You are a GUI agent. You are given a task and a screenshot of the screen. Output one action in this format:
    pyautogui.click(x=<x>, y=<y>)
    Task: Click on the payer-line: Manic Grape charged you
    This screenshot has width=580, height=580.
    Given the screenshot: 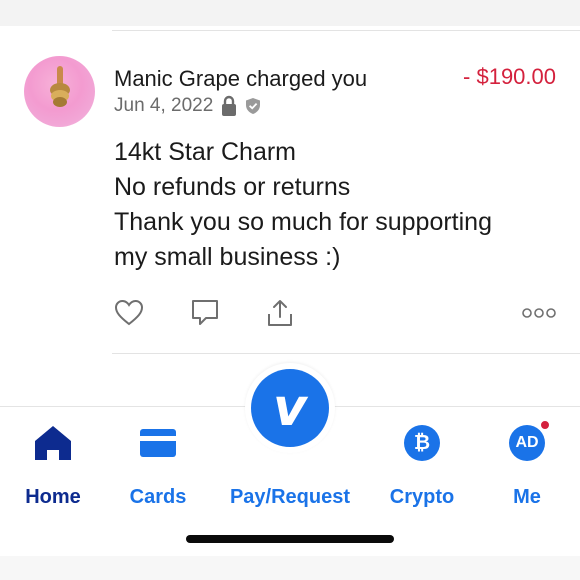 What is the action you would take?
    pyautogui.click(x=240, y=79)
    